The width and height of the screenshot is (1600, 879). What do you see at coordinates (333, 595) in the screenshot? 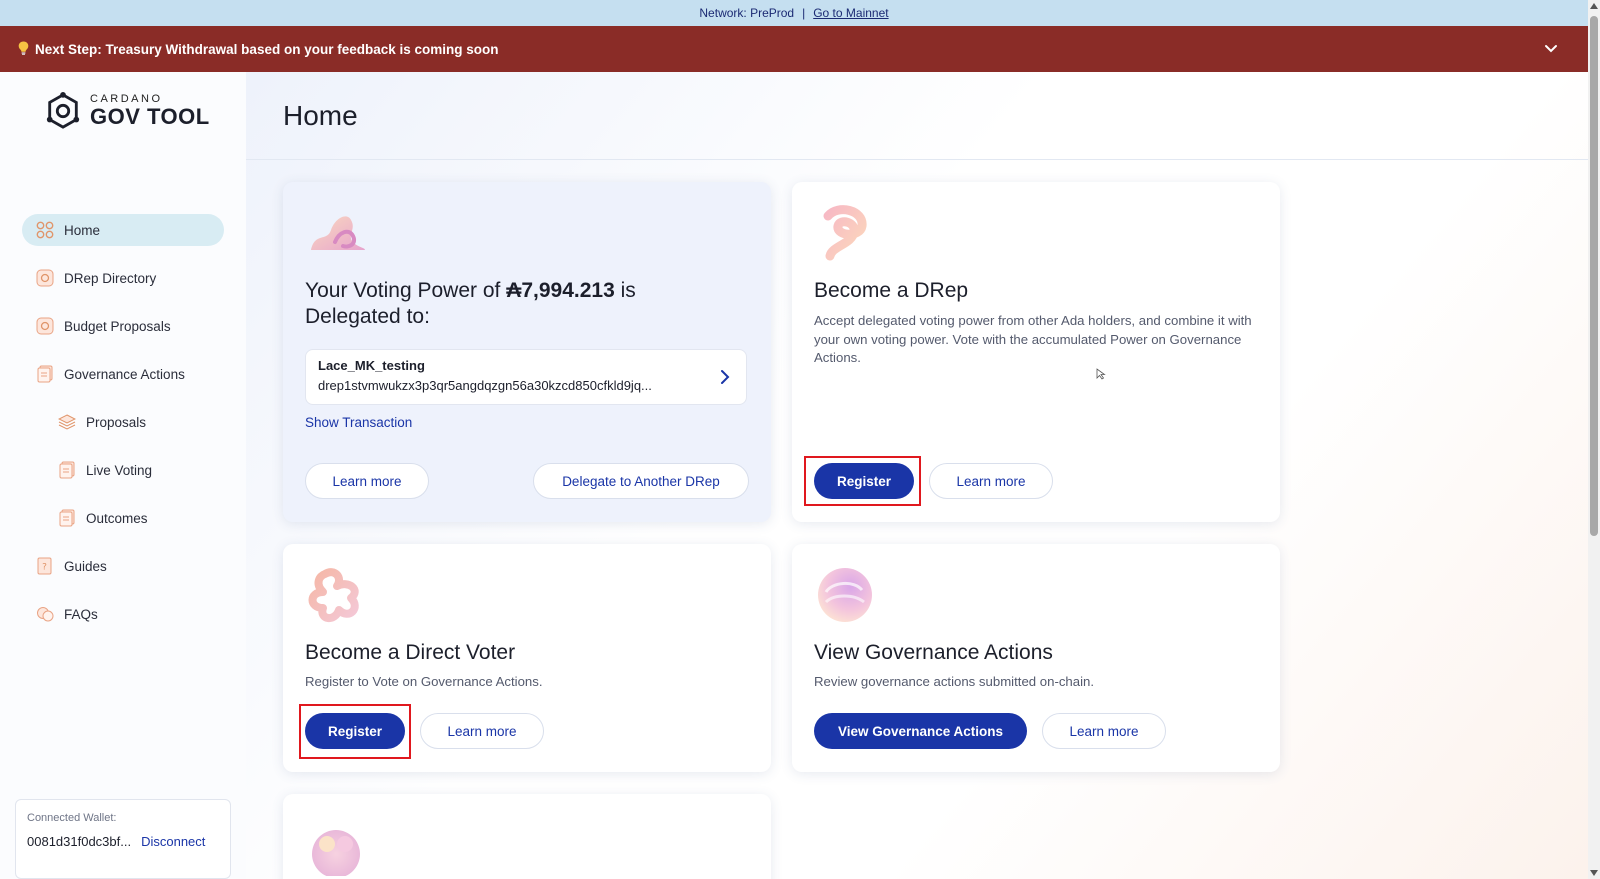
I see `knot-art-icon` at bounding box center [333, 595].